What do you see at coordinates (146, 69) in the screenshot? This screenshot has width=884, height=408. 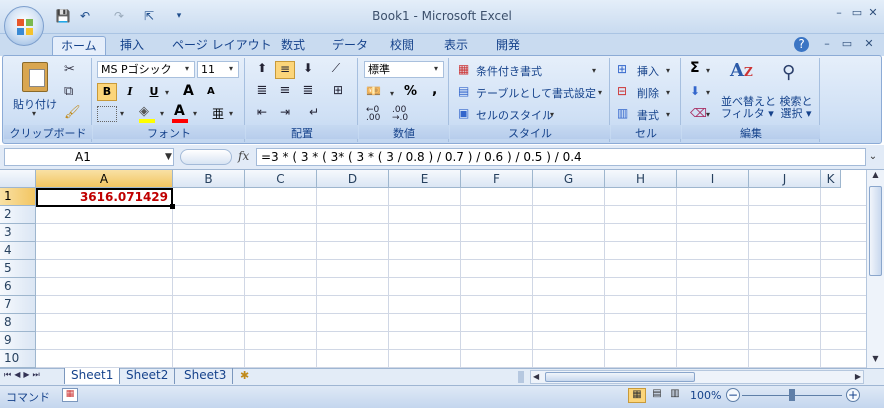 I see `font-name-select: MS Pゴシック` at bounding box center [146, 69].